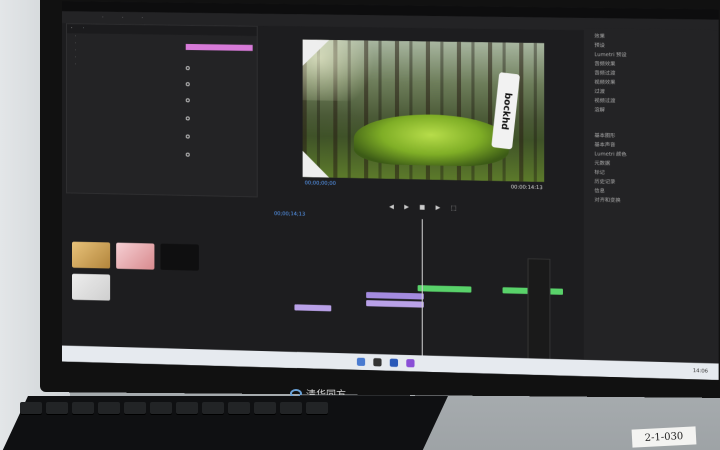 Image resolution: width=720 pixels, height=450 pixels. What do you see at coordinates (135, 272) in the screenshot?
I see `project-bin` at bounding box center [135, 272].